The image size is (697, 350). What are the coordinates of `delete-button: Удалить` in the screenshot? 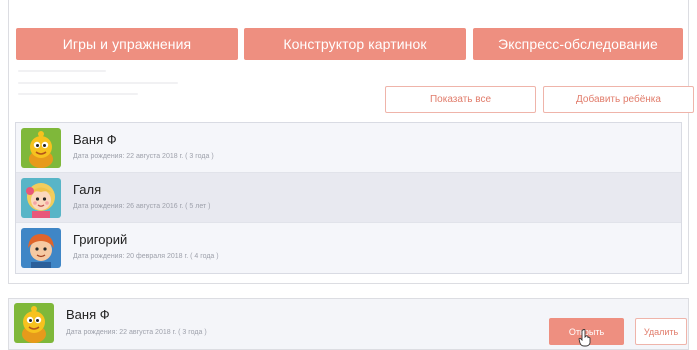 It's located at (661, 331).